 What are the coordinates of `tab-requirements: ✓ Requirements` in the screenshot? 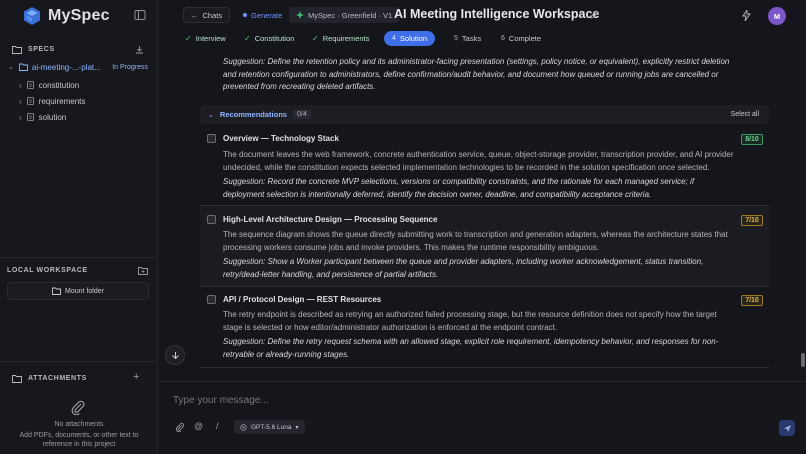 It's located at (340, 38).